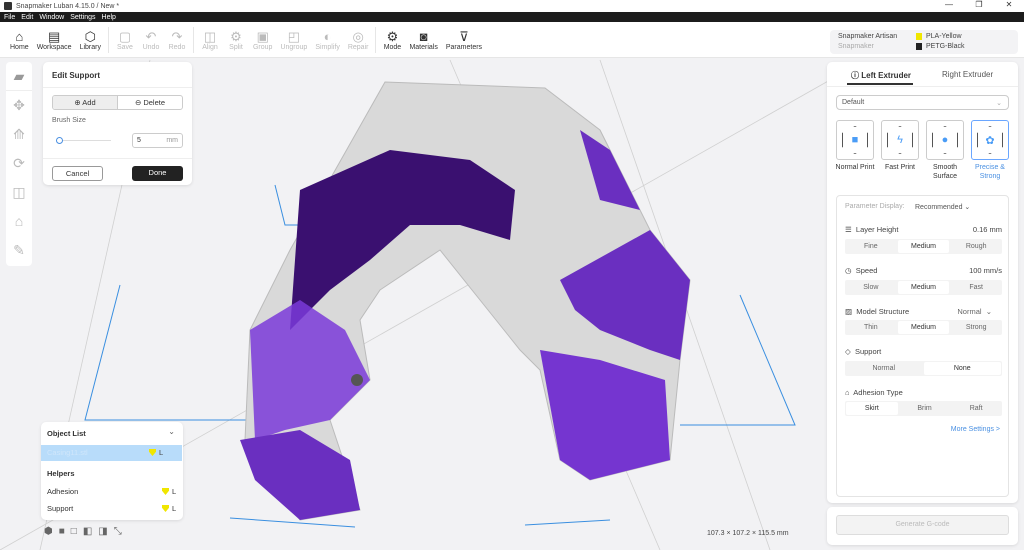 The height and width of the screenshot is (550, 1024). What do you see at coordinates (193, 39) in the screenshot?
I see `toolbar-separator` at bounding box center [193, 39].